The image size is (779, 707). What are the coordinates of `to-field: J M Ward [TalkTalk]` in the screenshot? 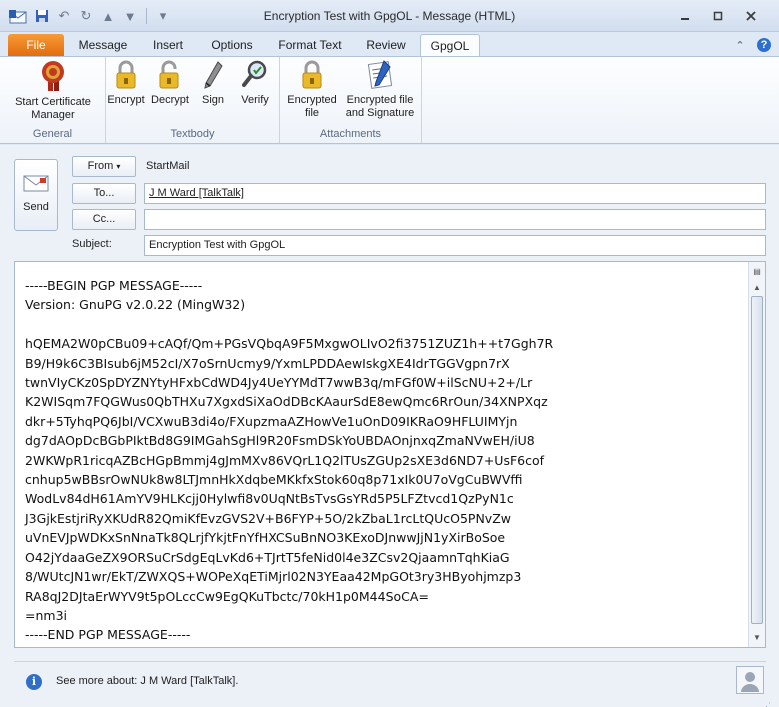 It's located at (455, 193).